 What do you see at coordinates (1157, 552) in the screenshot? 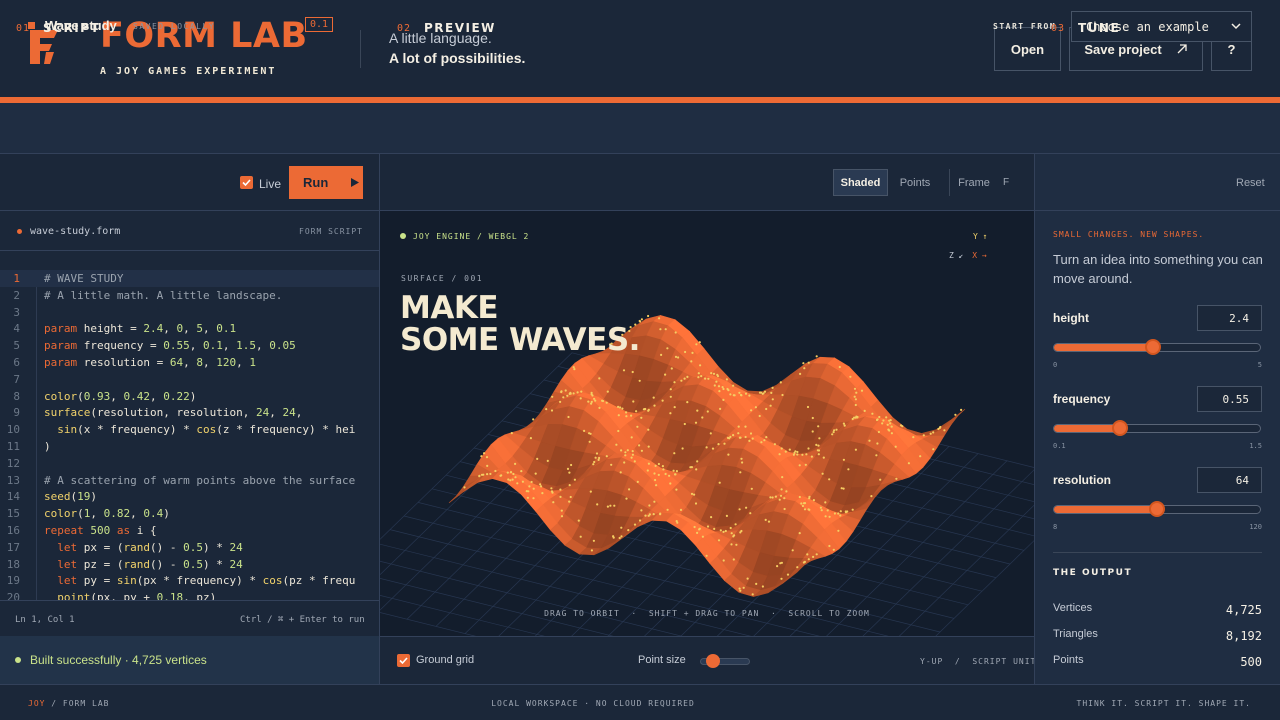
I see `tune-divider` at bounding box center [1157, 552].